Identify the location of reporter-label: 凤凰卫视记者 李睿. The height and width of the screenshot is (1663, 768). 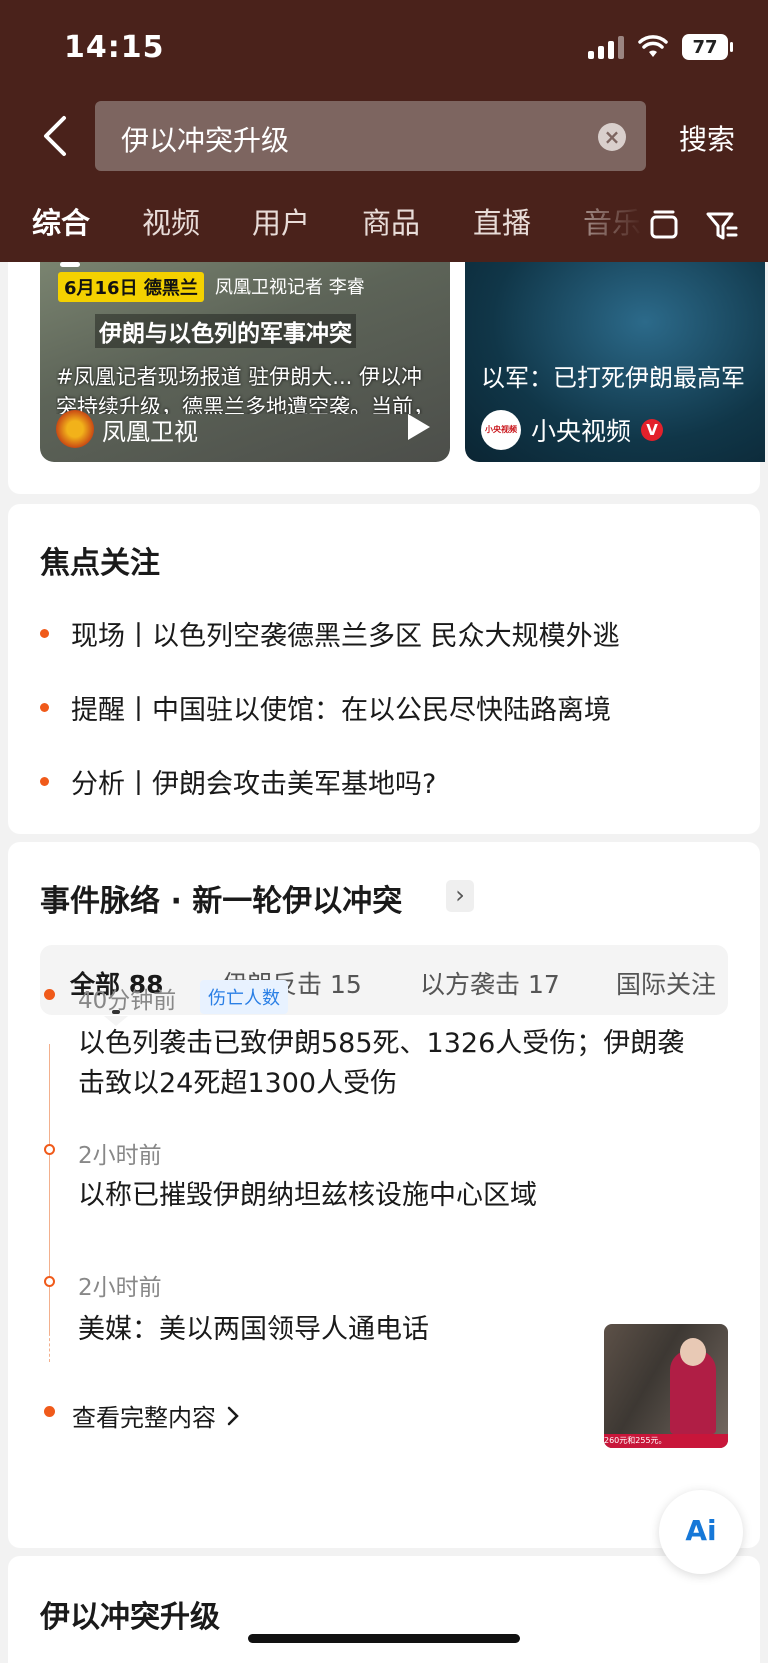
(290, 287).